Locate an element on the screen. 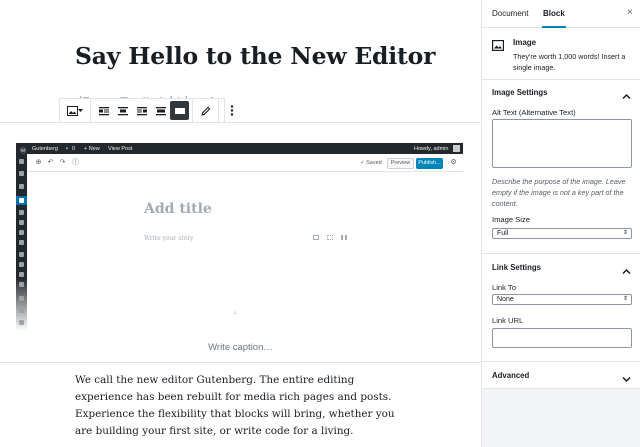 This screenshot has width=640, height=447. image-admin-sidebar is located at coordinates (21, 242).